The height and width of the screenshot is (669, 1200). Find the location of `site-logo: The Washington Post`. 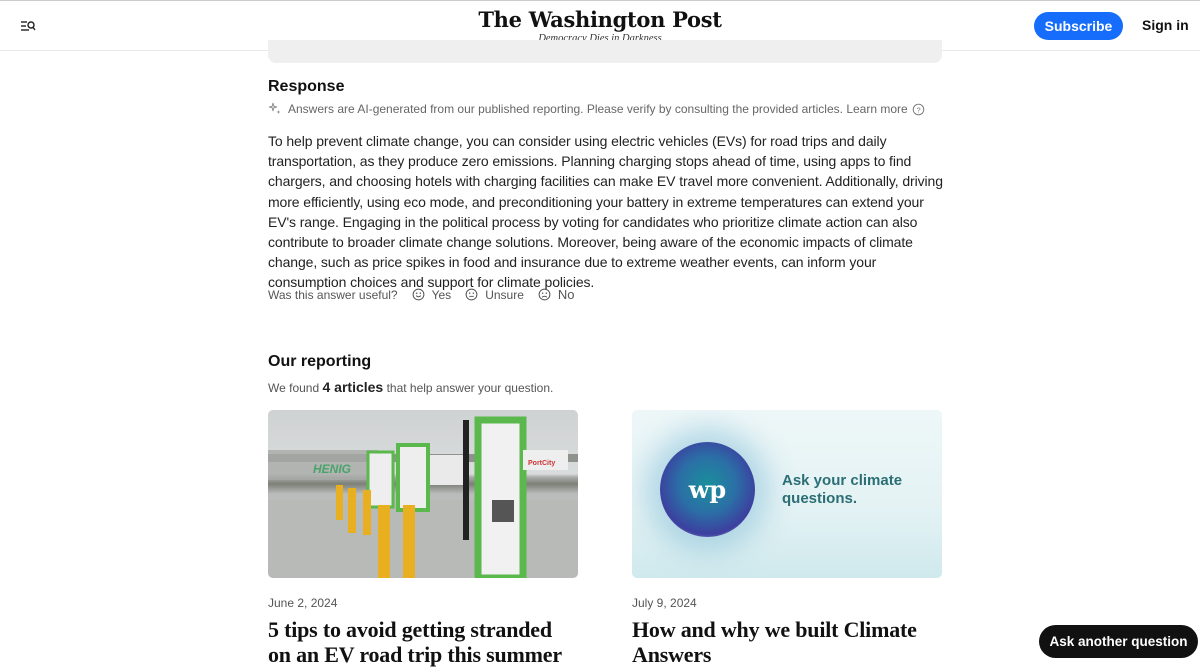

site-logo: The Washington Post is located at coordinates (600, 20).